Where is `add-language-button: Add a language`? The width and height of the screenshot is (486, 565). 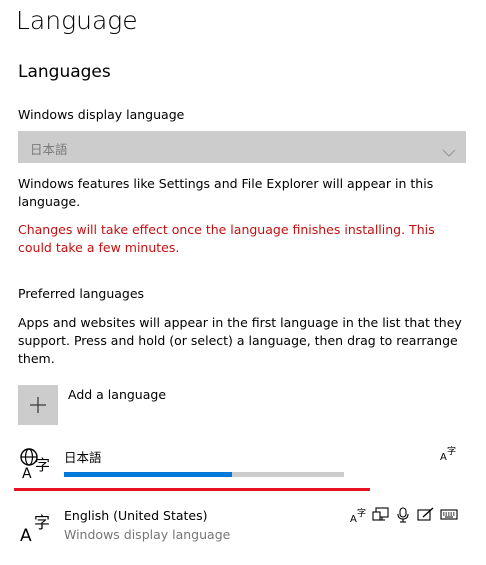 add-language-button: Add a language is located at coordinates (92, 405).